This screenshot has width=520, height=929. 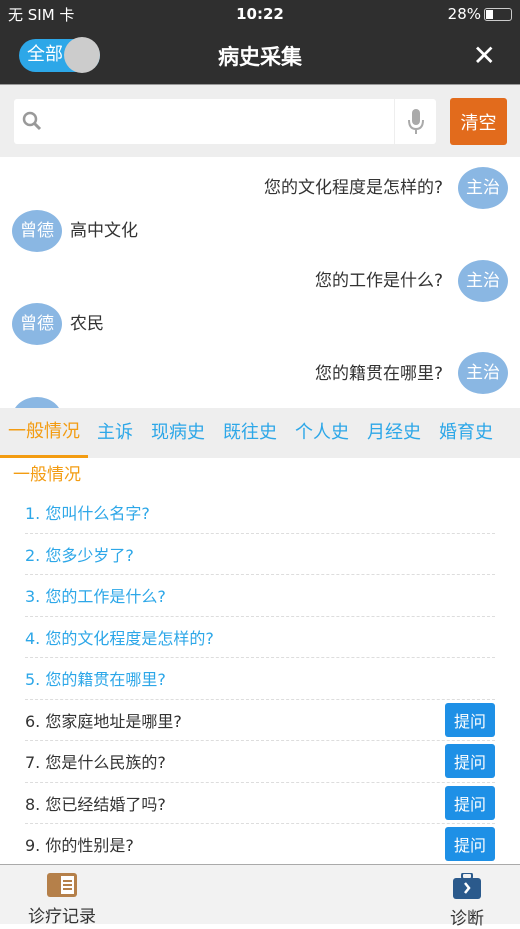 What do you see at coordinates (47, 475) in the screenshot?
I see `section-title: 一般情况` at bounding box center [47, 475].